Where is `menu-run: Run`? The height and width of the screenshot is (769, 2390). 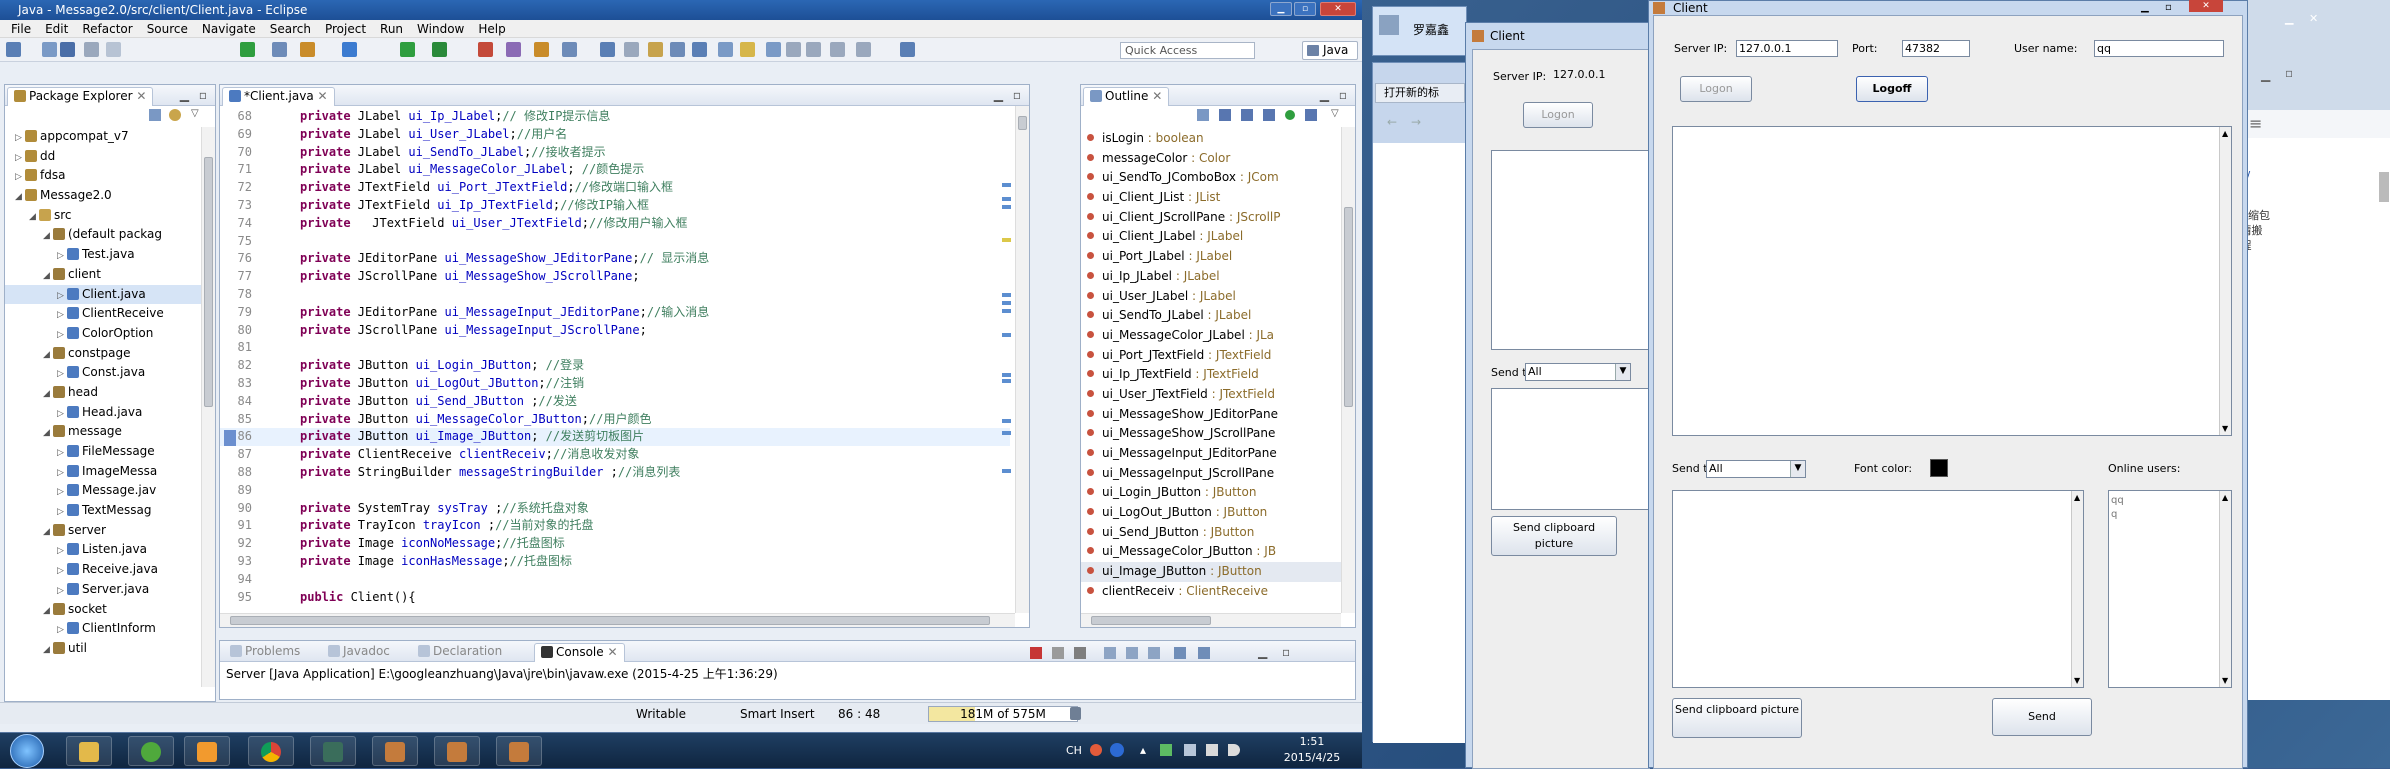
menu-run: Run is located at coordinates (391, 28).